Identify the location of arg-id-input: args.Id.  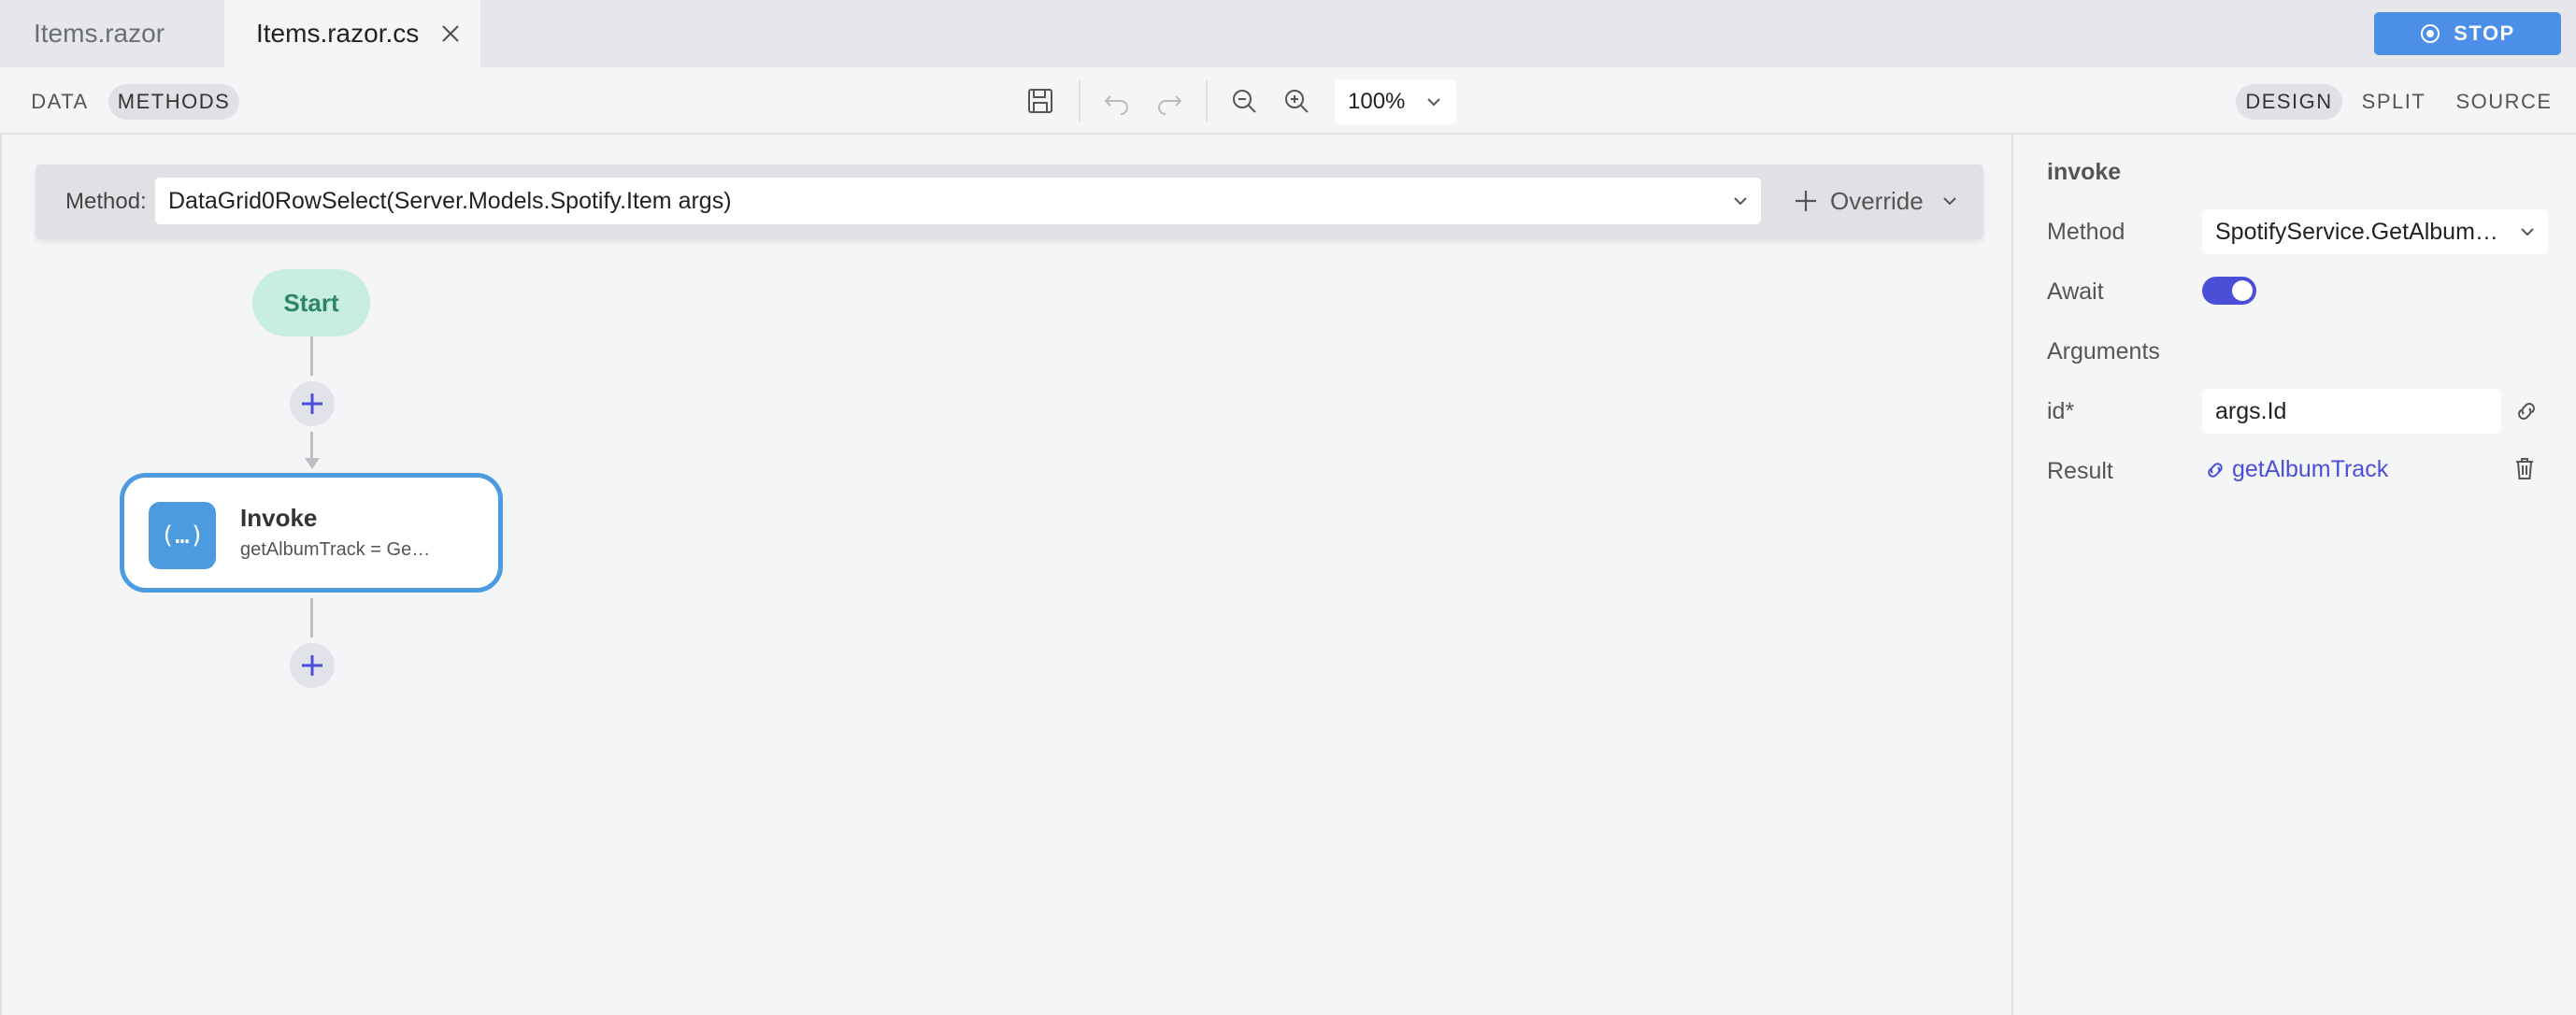
(2351, 411).